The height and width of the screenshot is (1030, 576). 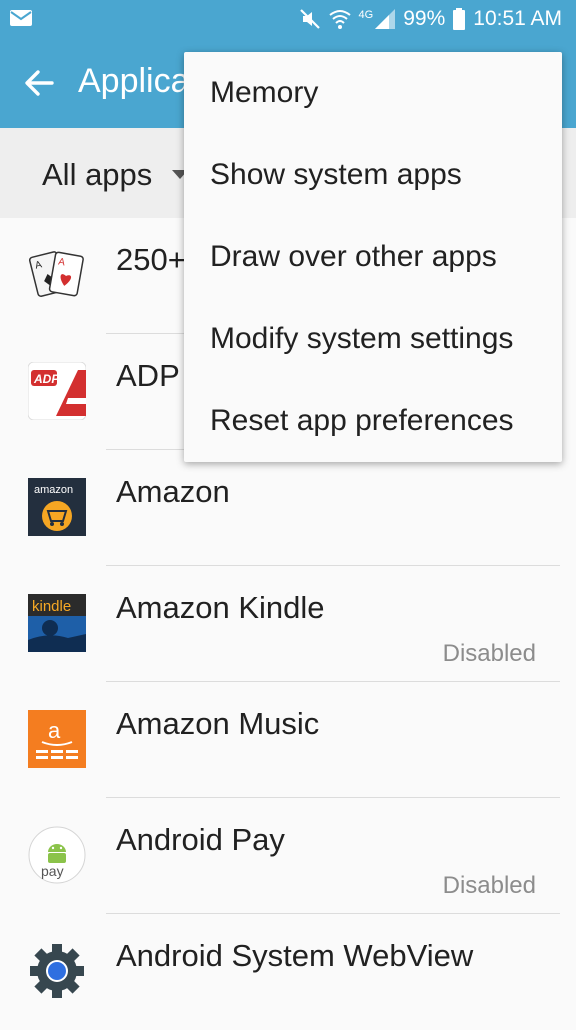 What do you see at coordinates (134, 81) in the screenshot?
I see `page-title: Applica` at bounding box center [134, 81].